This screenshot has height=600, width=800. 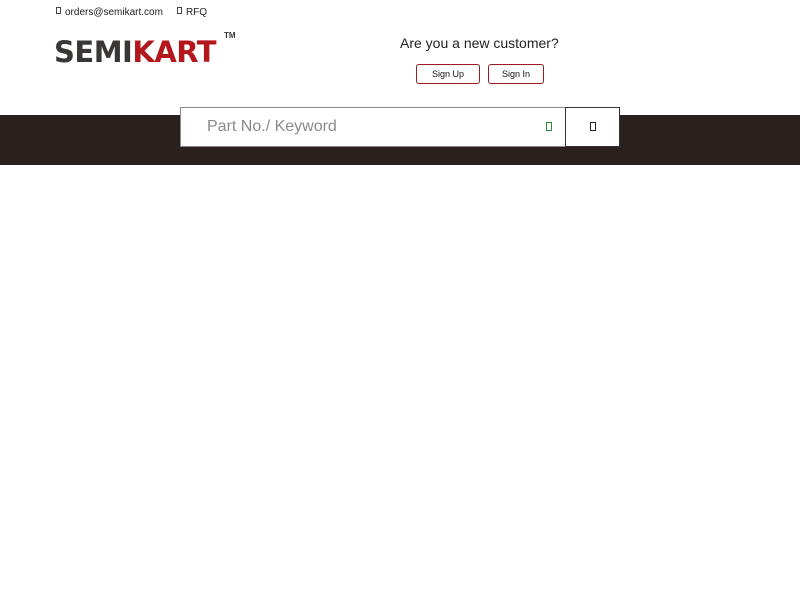 I want to click on sign-in-button: Sign In, so click(x=516, y=74).